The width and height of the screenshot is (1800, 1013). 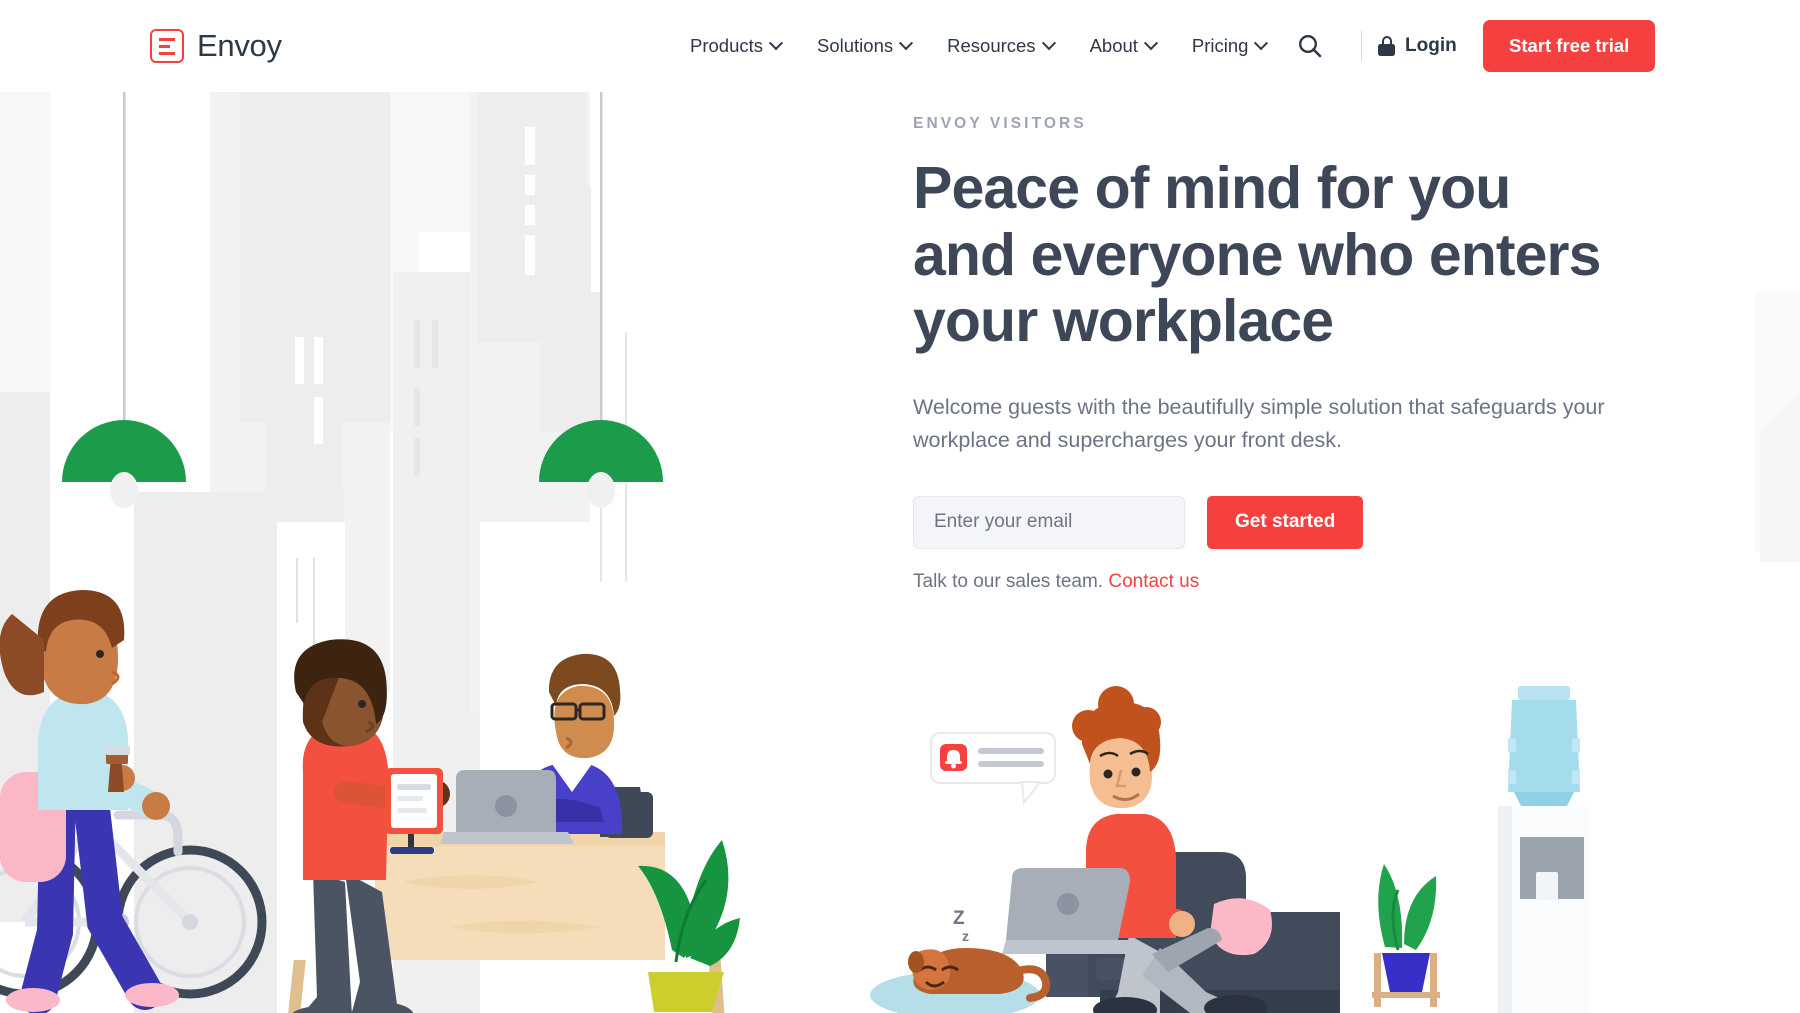 What do you see at coordinates (1544, 849) in the screenshot?
I see `water-cooler` at bounding box center [1544, 849].